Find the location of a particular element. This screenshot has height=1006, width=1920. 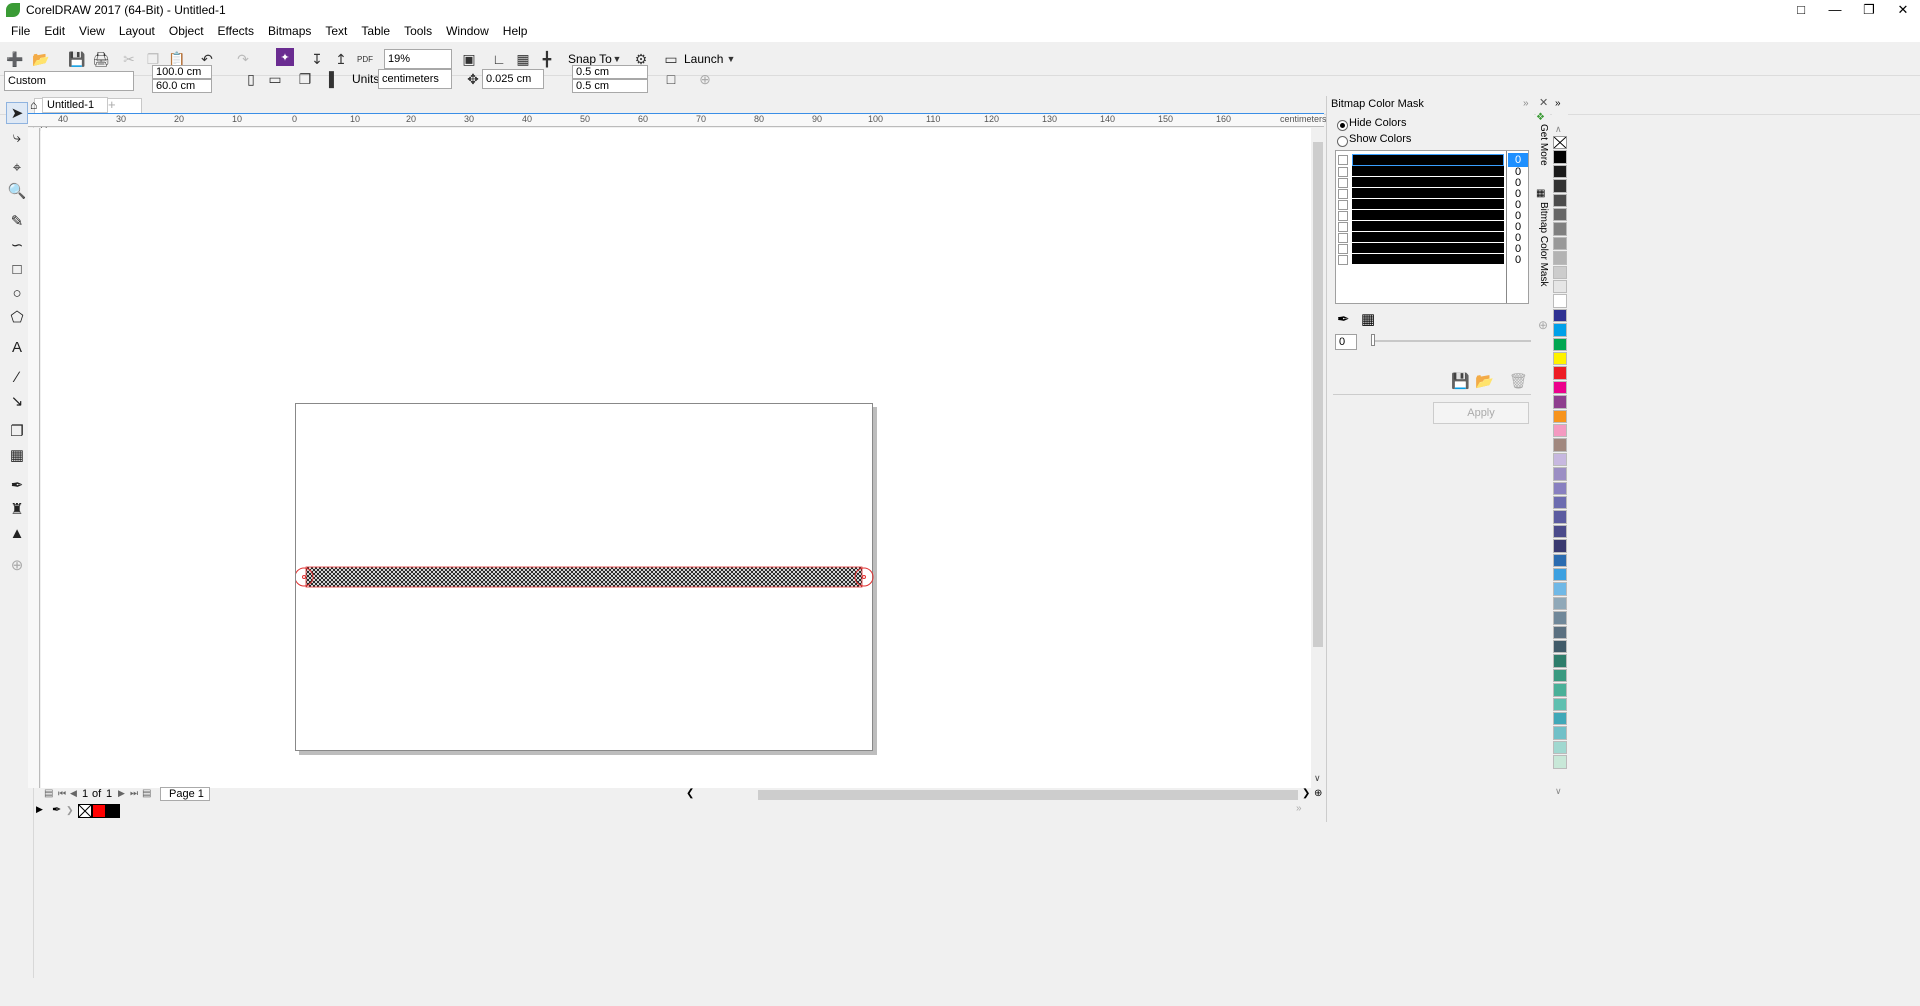

polygon-tool-icon: ⬠ is located at coordinates (17, 317).